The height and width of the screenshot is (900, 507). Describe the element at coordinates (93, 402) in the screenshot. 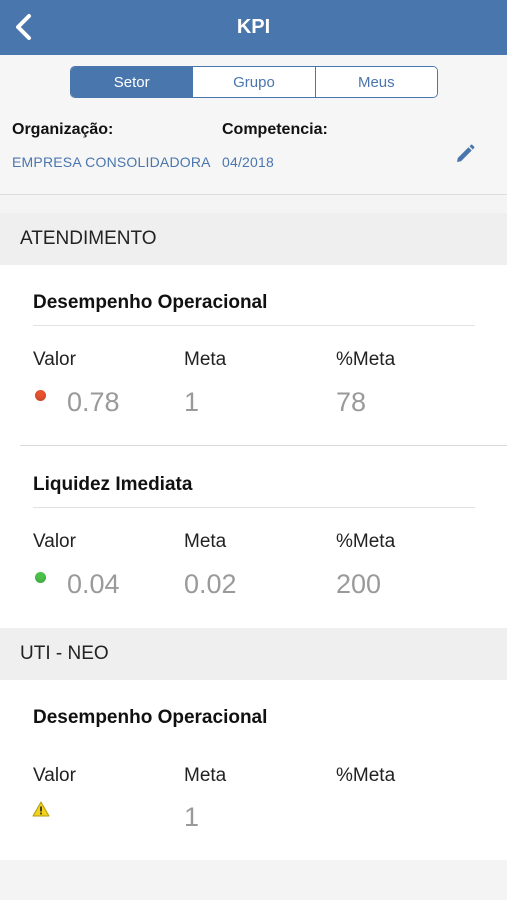

I see `valor-value: 0.78` at that location.